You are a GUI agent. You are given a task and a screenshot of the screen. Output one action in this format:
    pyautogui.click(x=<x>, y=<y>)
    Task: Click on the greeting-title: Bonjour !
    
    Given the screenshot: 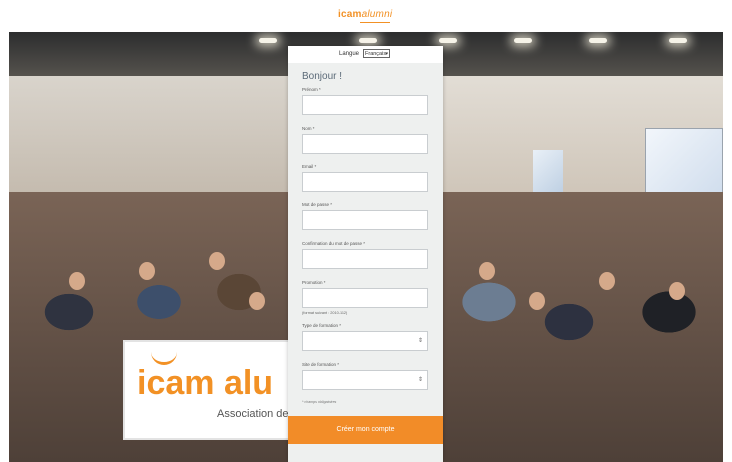 What is the action you would take?
    pyautogui.click(x=322, y=76)
    